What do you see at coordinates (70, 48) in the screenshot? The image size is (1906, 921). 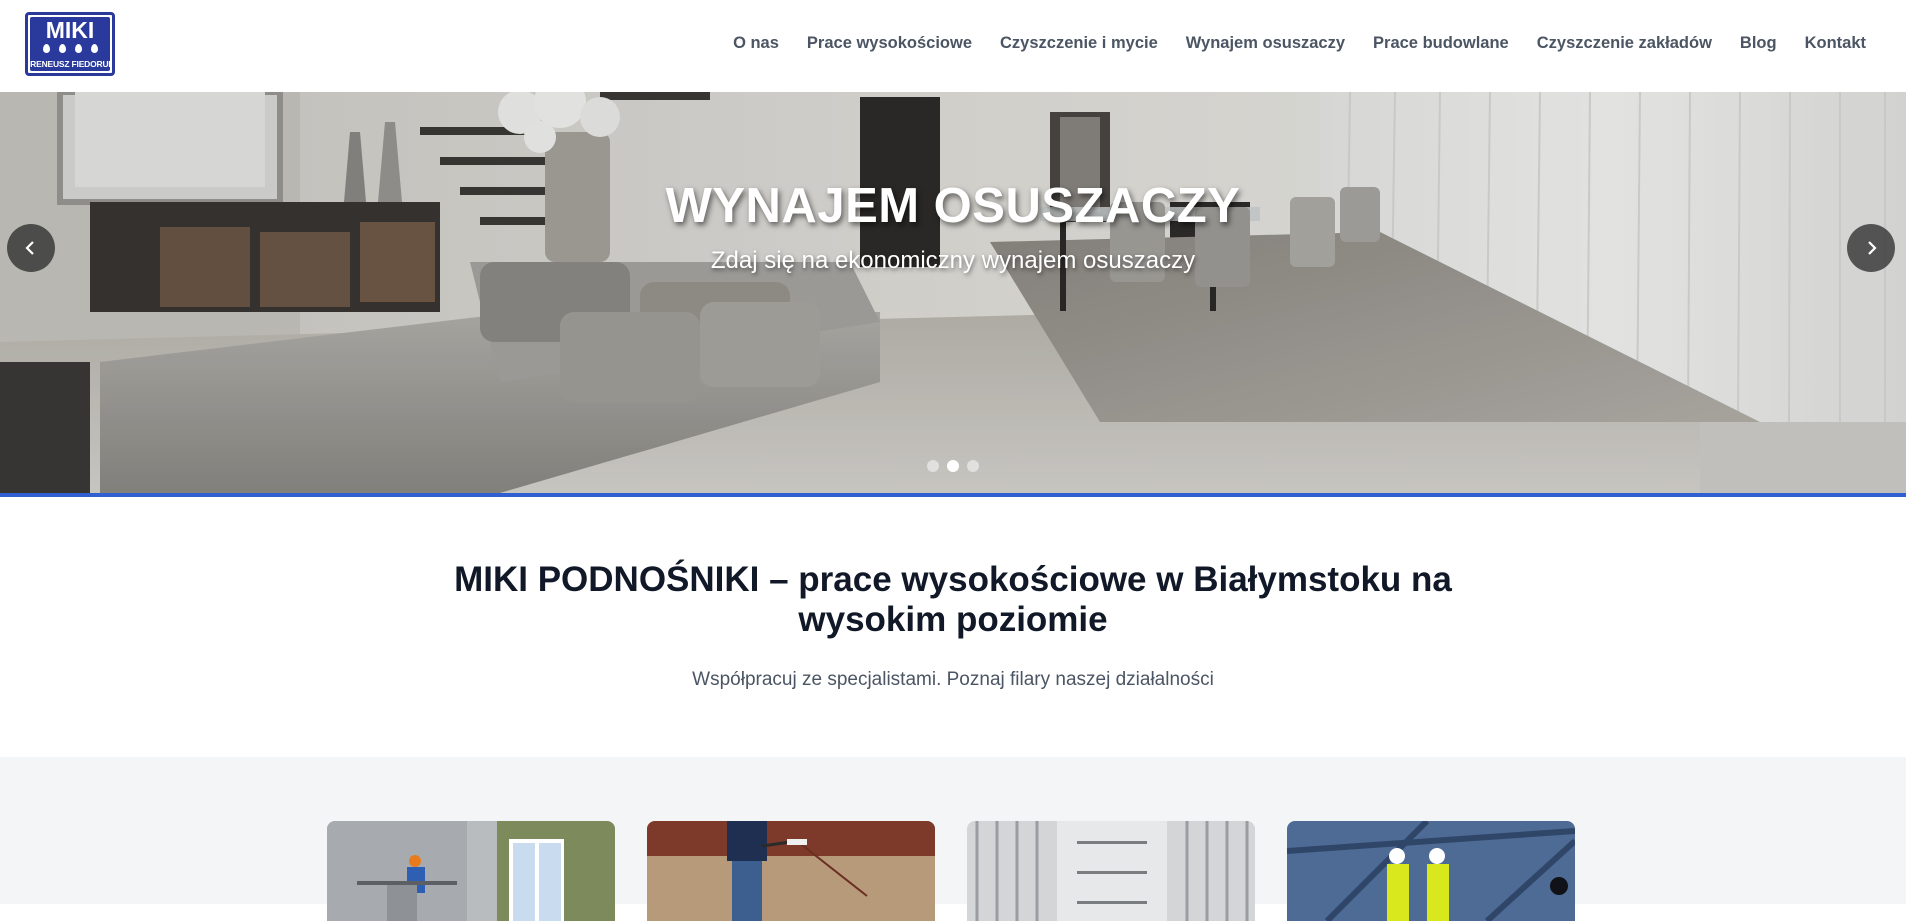 I see `logo-drops` at bounding box center [70, 48].